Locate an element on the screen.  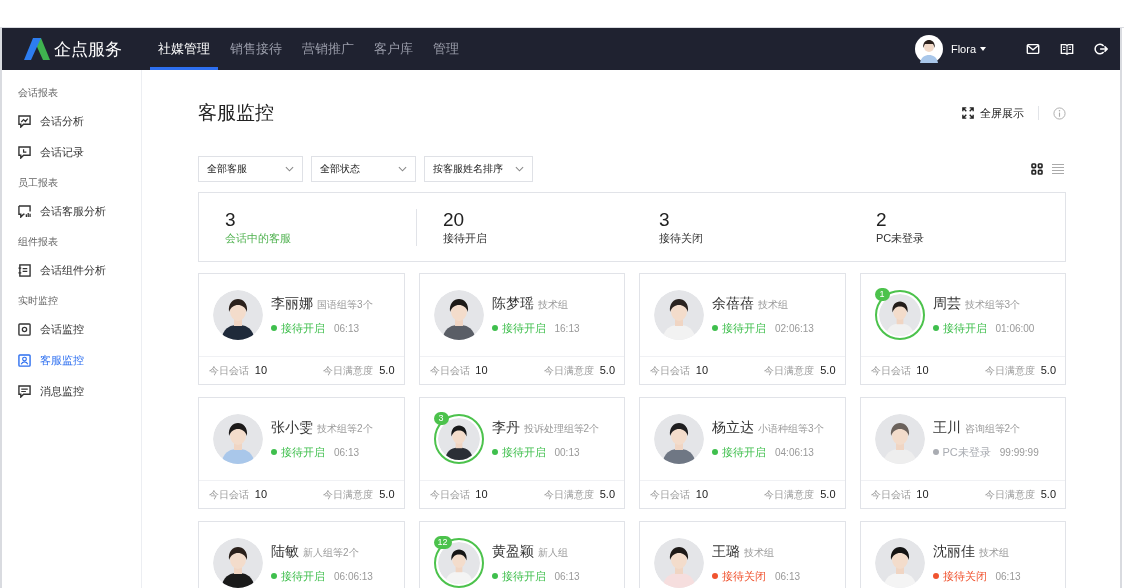
chart-icon is located at coordinates (24, 121).